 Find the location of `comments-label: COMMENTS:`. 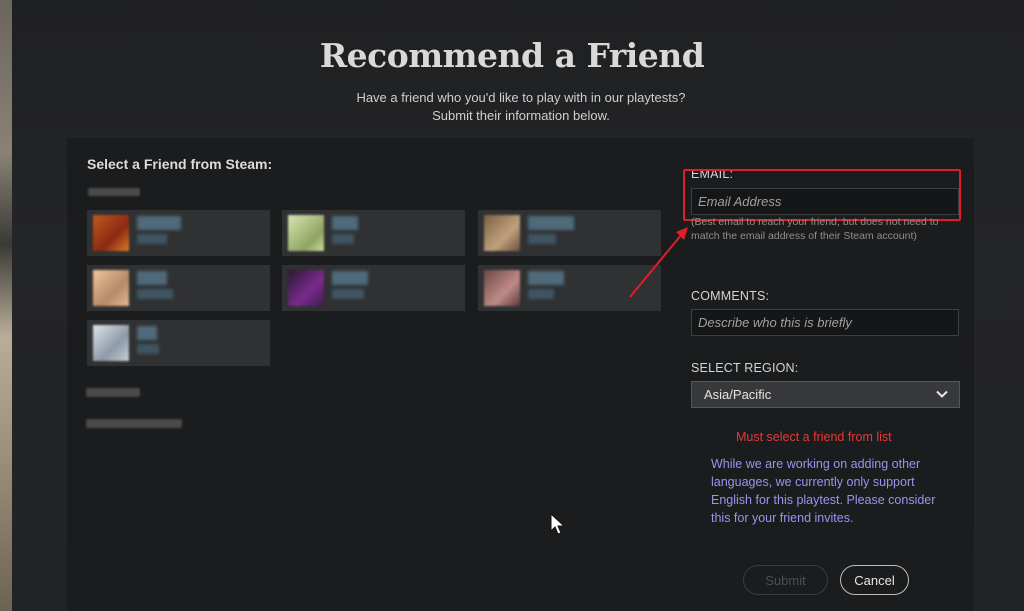

comments-label: COMMENTS: is located at coordinates (730, 296).